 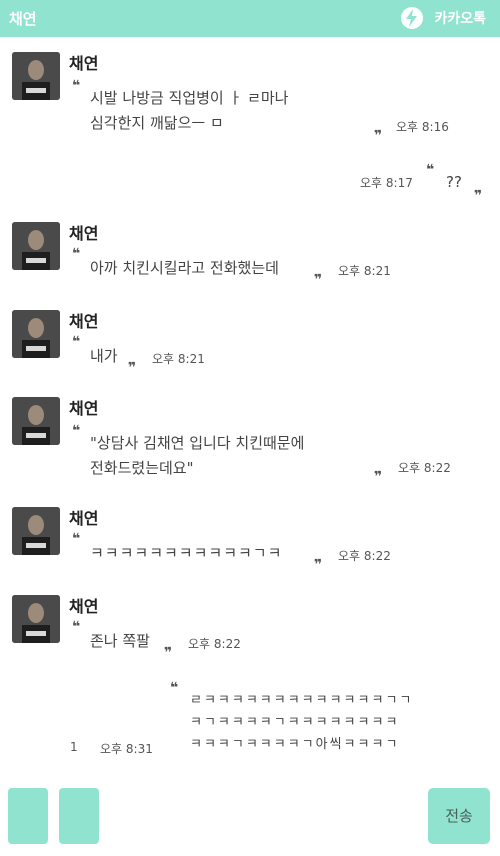 I want to click on send-button: 전송, so click(x=459, y=816).